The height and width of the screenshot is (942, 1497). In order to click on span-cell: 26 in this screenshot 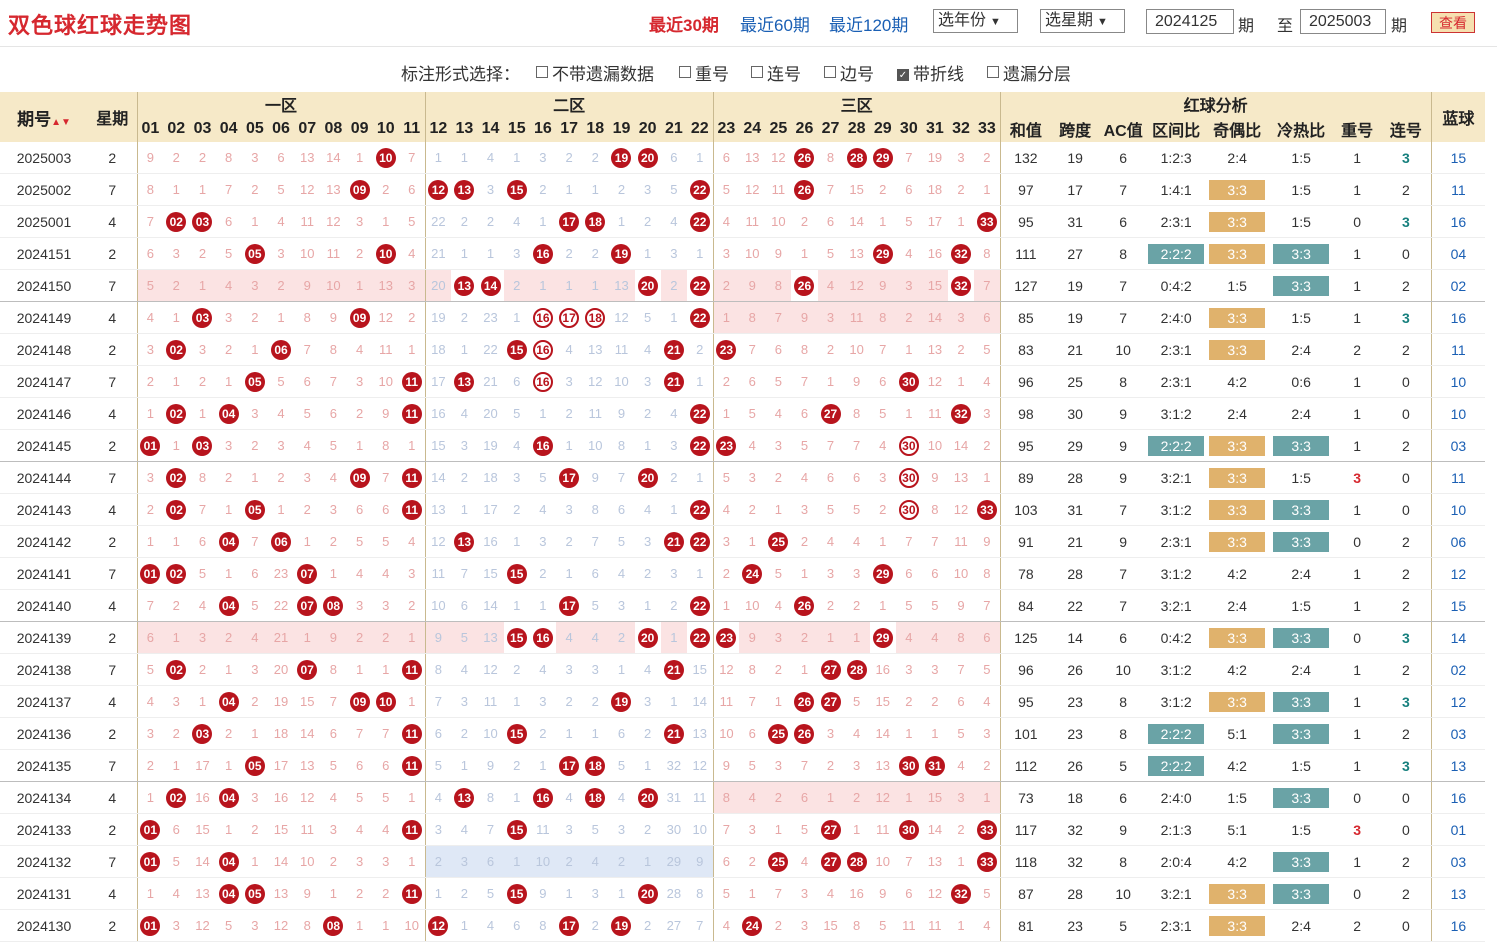, I will do `click(1075, 669)`.